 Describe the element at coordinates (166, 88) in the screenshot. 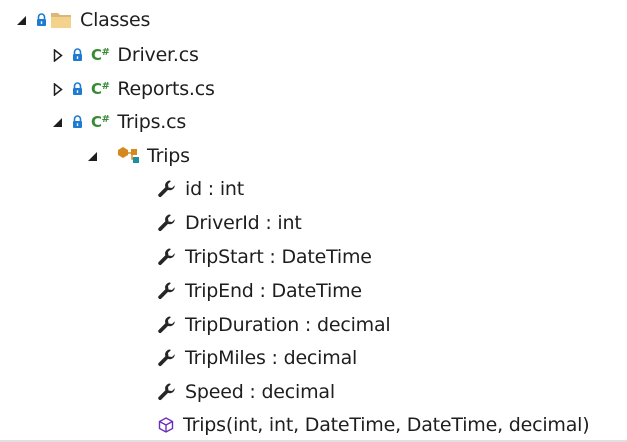

I see `tree-node-label: Reports.cs` at that location.